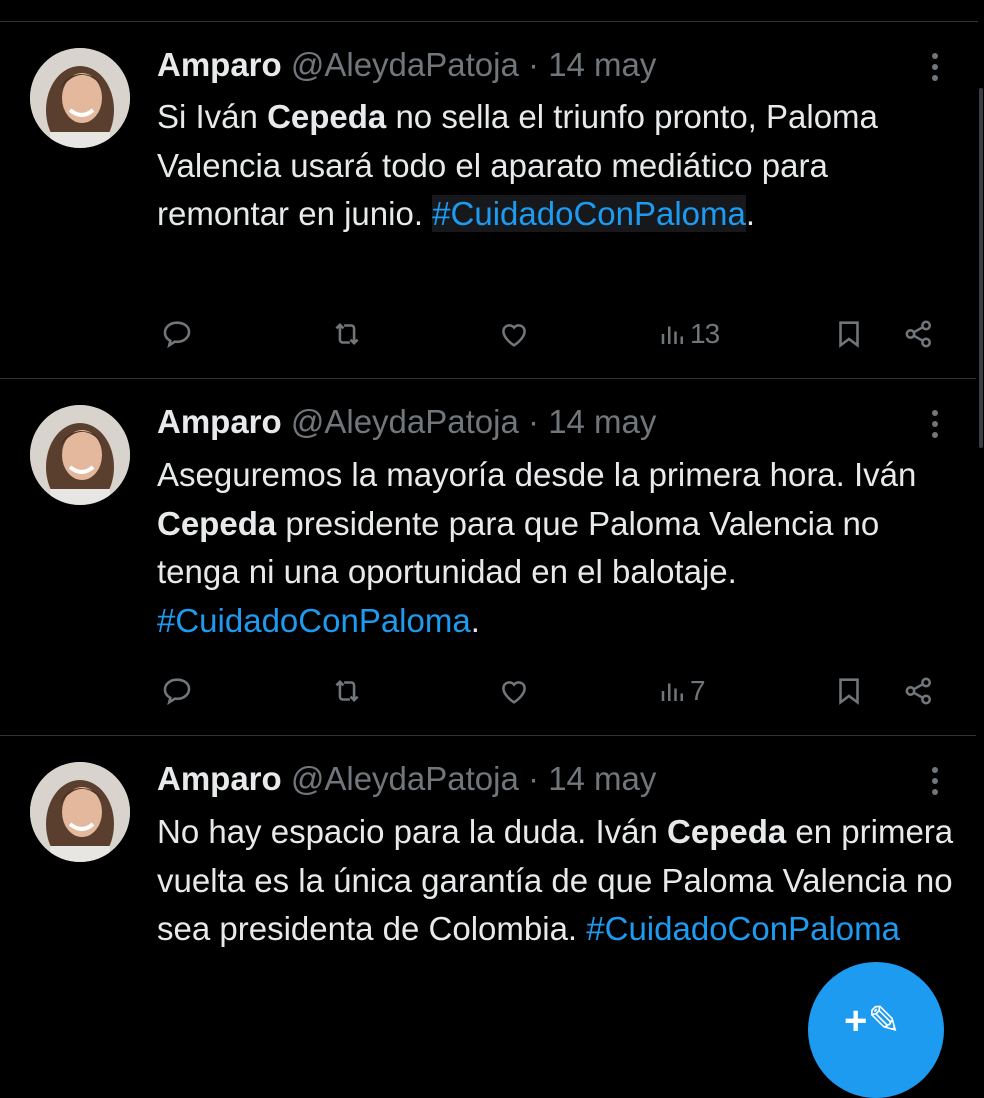 The height and width of the screenshot is (1098, 984). I want to click on views-button: 7, so click(682, 691).